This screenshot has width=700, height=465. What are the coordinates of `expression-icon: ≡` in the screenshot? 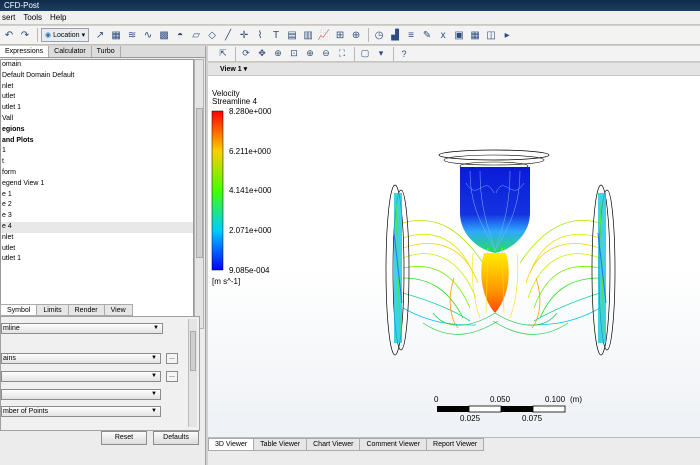 It's located at (411, 35).